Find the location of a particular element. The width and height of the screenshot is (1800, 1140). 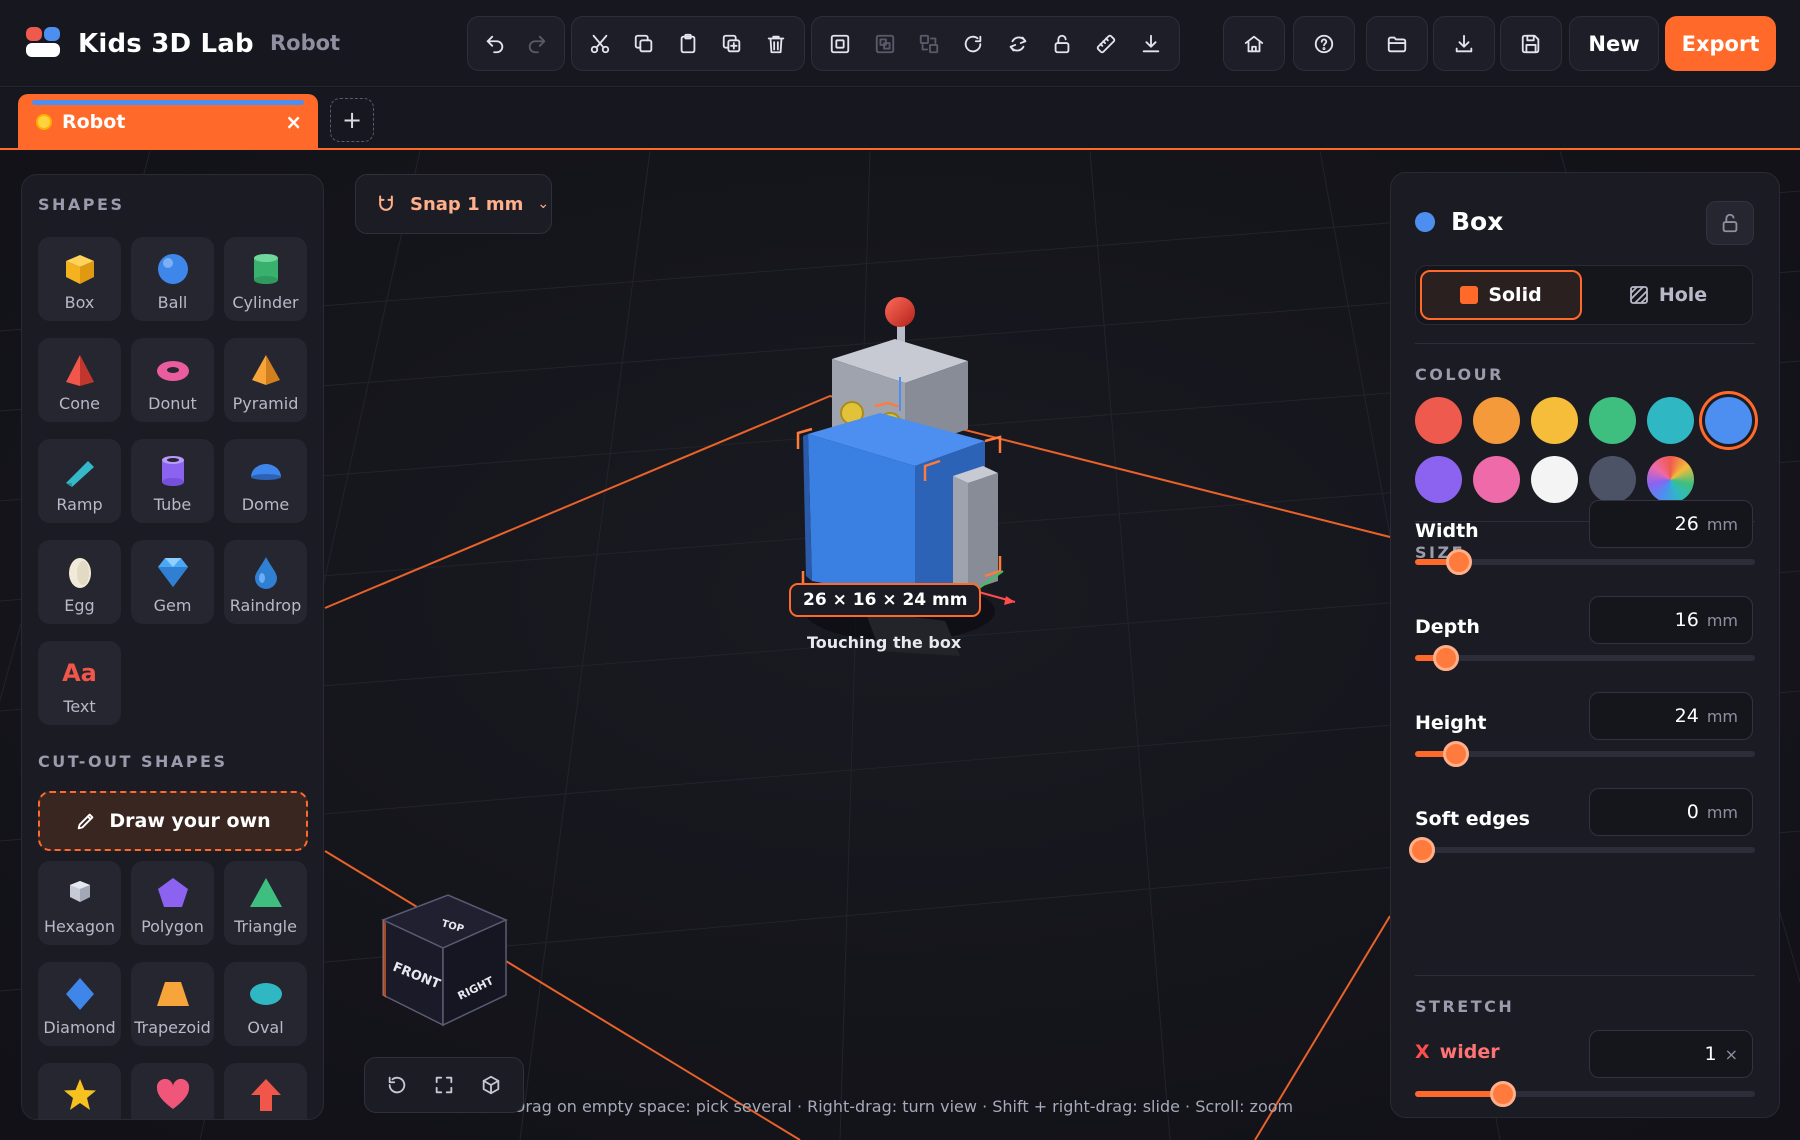

cutout-trapezoid: Trapezoid is located at coordinates (172, 1004).